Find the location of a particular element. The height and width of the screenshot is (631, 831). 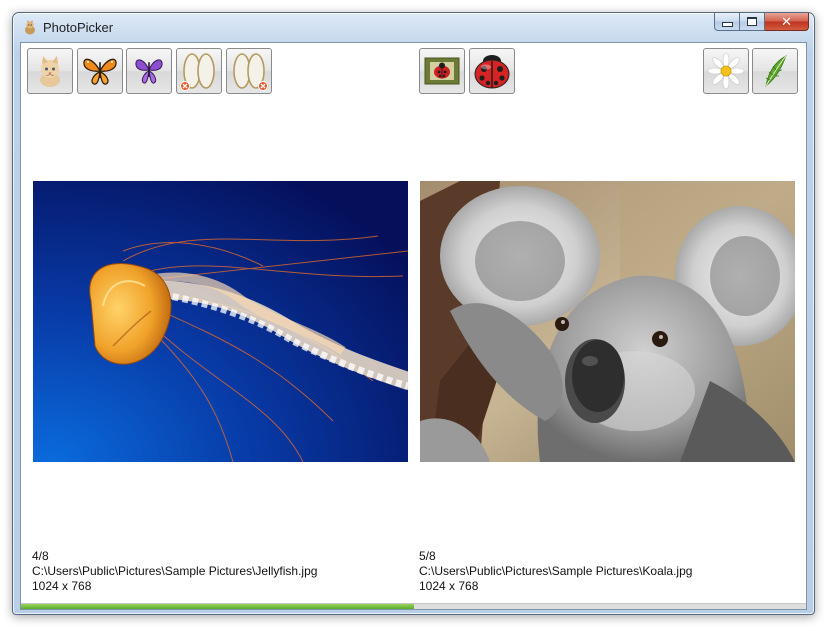

close-icon: ✕ is located at coordinates (786, 21).